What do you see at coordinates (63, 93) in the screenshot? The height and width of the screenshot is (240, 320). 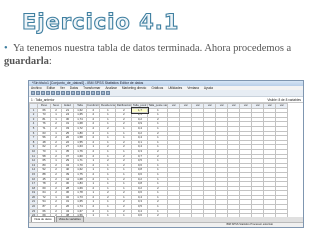 I see `goto-case-icon` at bounding box center [63, 93].